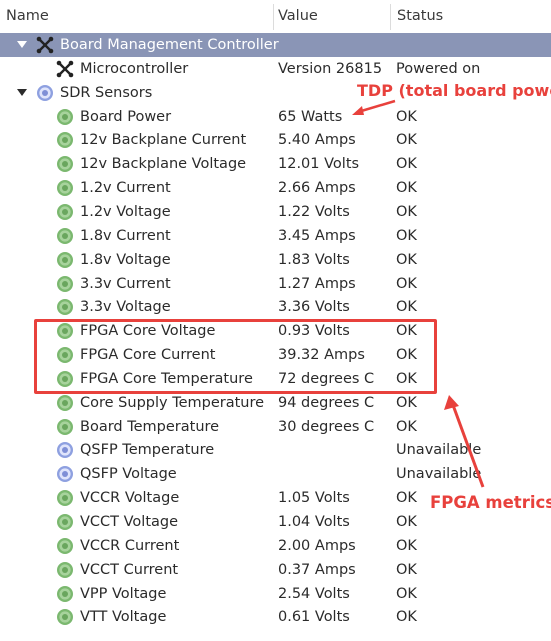 The image size is (551, 641). I want to click on row-value: 3.36 Volts, so click(314, 307).